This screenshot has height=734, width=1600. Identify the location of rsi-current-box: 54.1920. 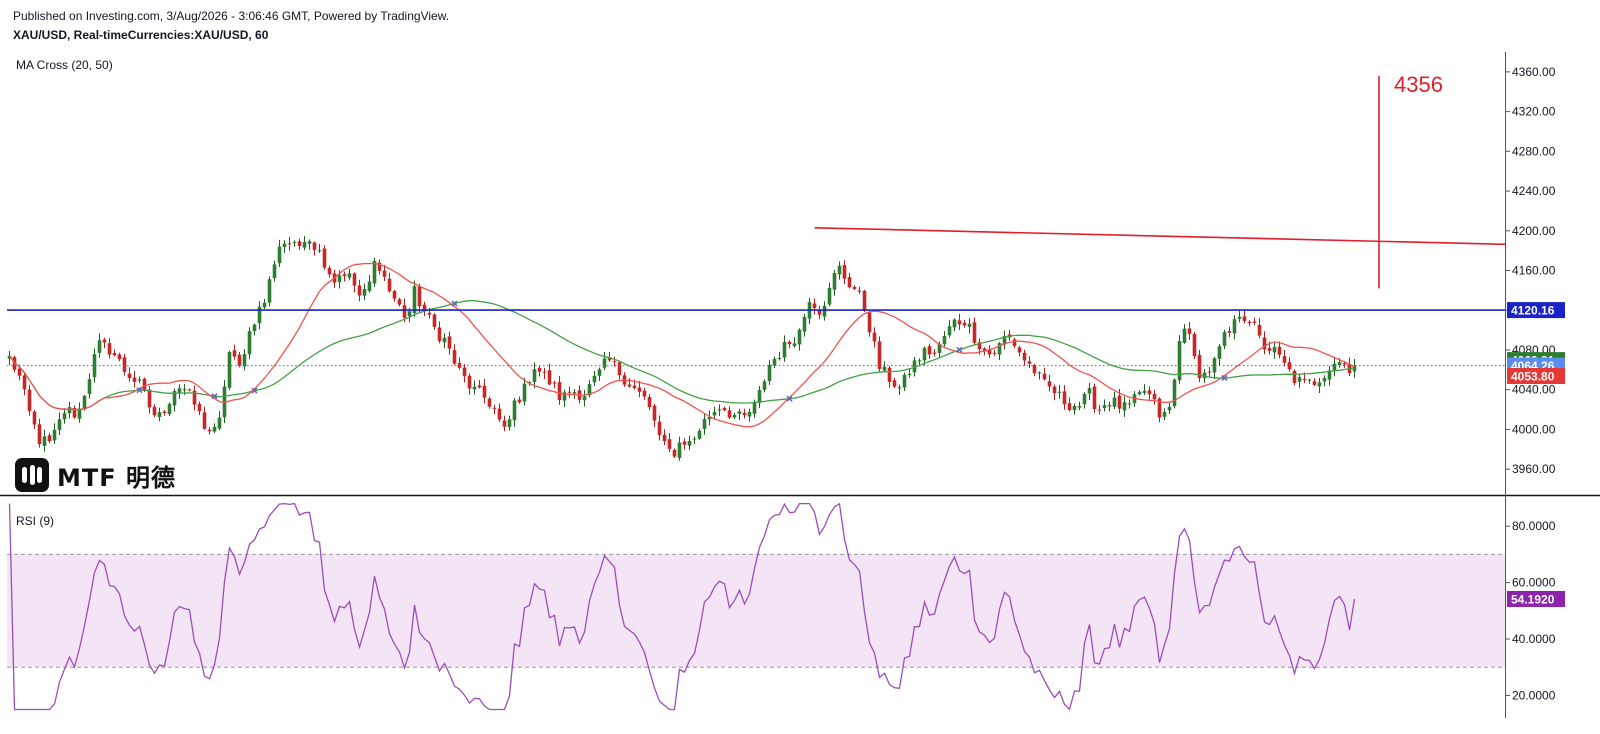
(1536, 598).